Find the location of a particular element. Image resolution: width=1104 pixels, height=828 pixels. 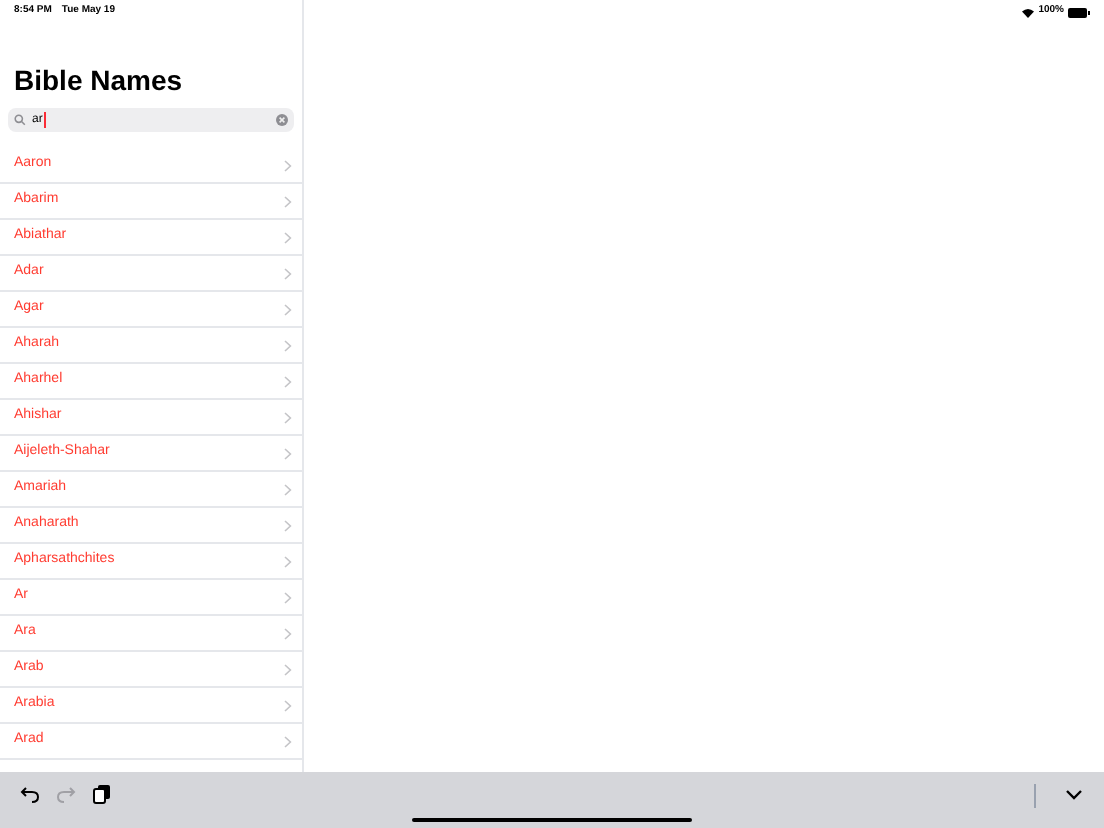

clear-icon is located at coordinates (282, 120).